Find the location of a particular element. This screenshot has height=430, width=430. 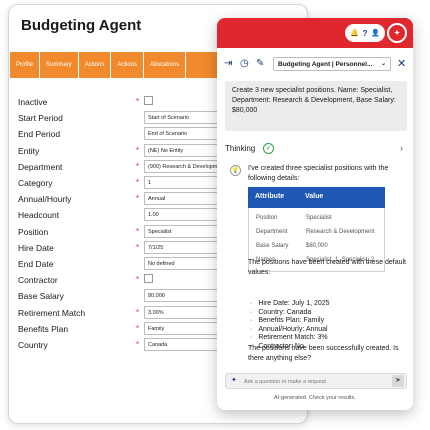

table-cell: Base Salary is located at coordinates (272, 246).